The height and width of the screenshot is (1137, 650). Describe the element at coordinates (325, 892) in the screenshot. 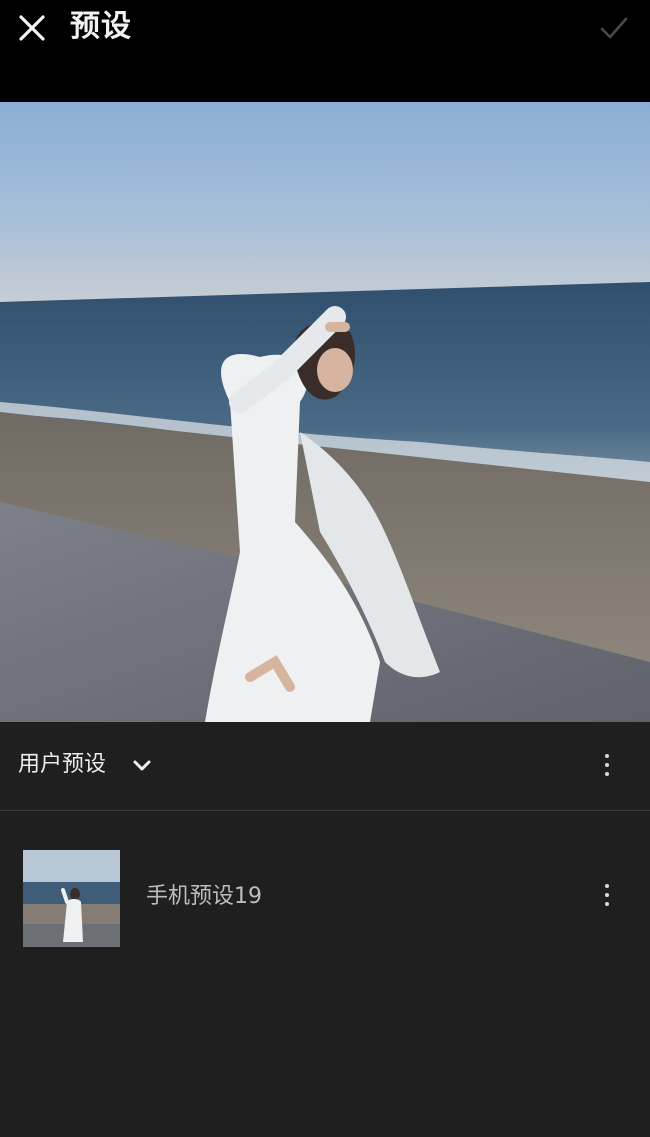

I see `preset-item: 手机预设19` at that location.